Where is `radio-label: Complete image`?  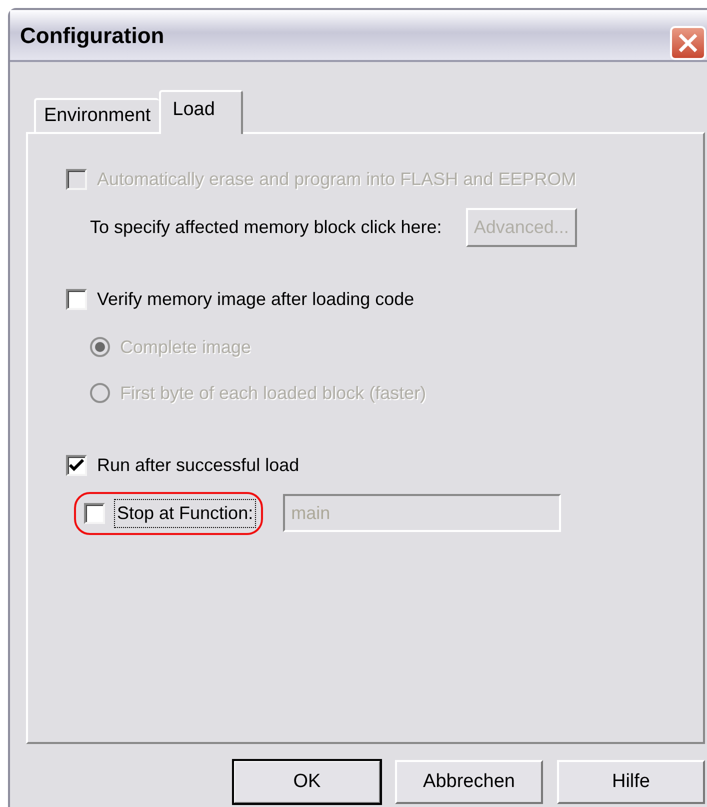
radio-label: Complete image is located at coordinates (186, 347).